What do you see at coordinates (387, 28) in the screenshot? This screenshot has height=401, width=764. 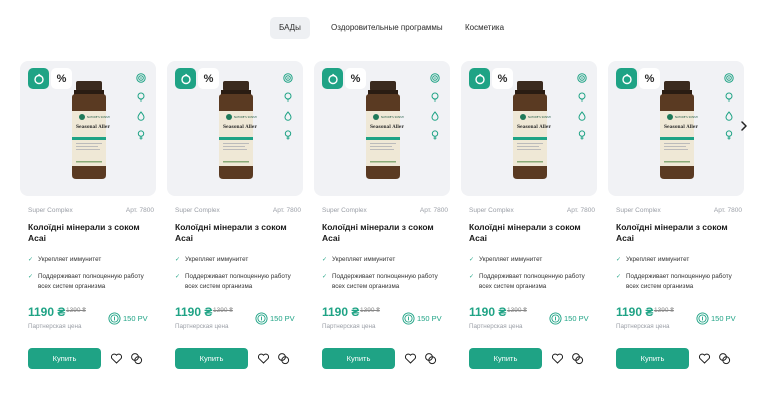 I see `tab-health-programs: Оздоровительные программы` at bounding box center [387, 28].